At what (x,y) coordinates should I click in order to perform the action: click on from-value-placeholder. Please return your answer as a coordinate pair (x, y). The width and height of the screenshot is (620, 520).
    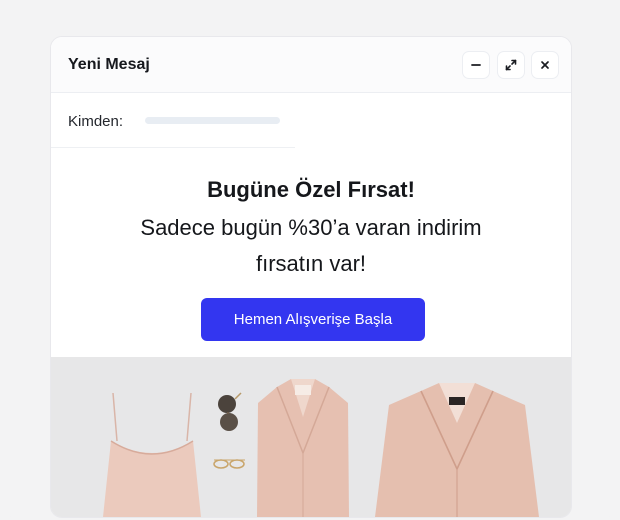
    Looking at the image, I should click on (212, 120).